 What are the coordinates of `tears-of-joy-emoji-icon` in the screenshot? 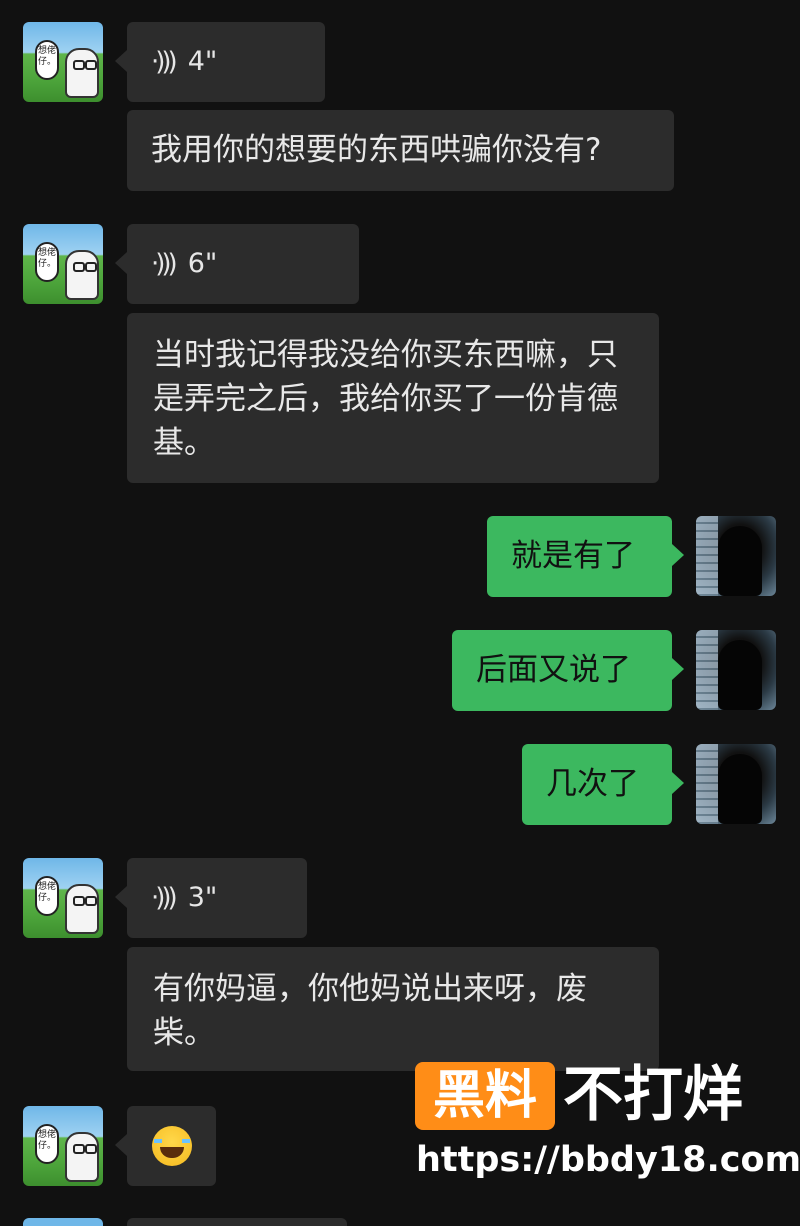 It's located at (171, 1146).